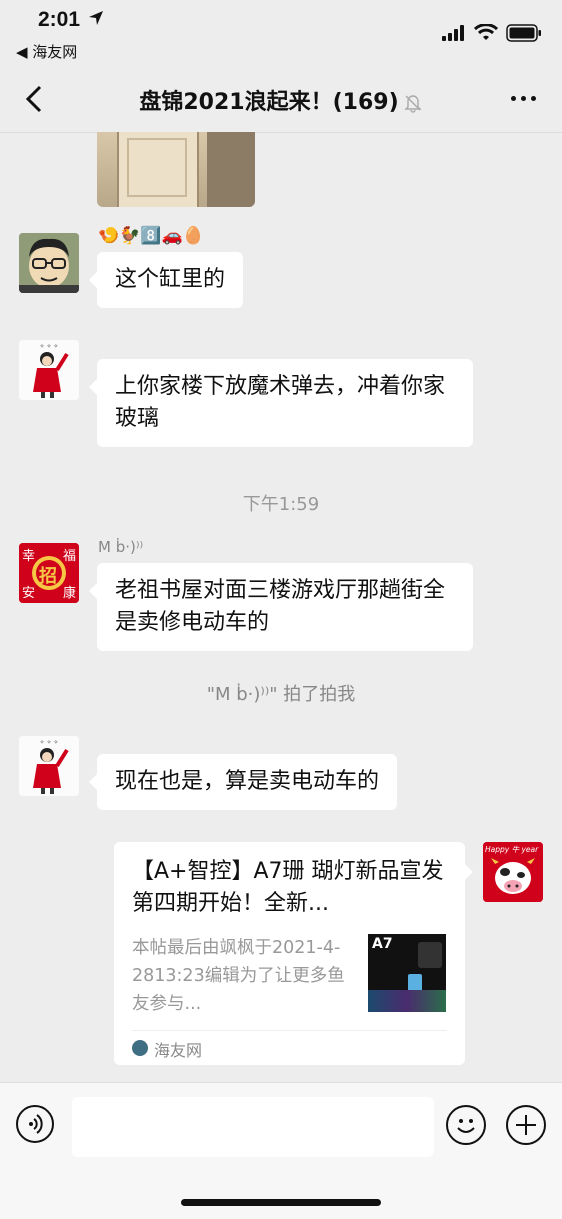 This screenshot has width=562, height=1219. I want to click on avatar, so click(49, 263).